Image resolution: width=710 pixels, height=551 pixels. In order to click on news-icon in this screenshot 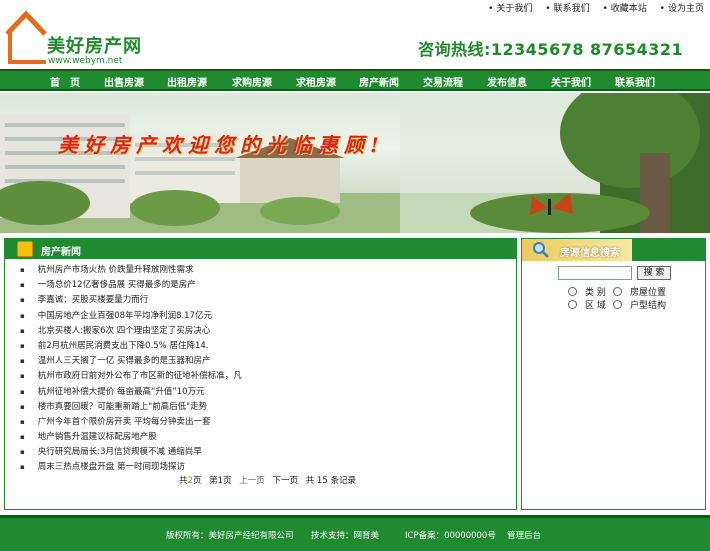, I will do `click(25, 249)`.